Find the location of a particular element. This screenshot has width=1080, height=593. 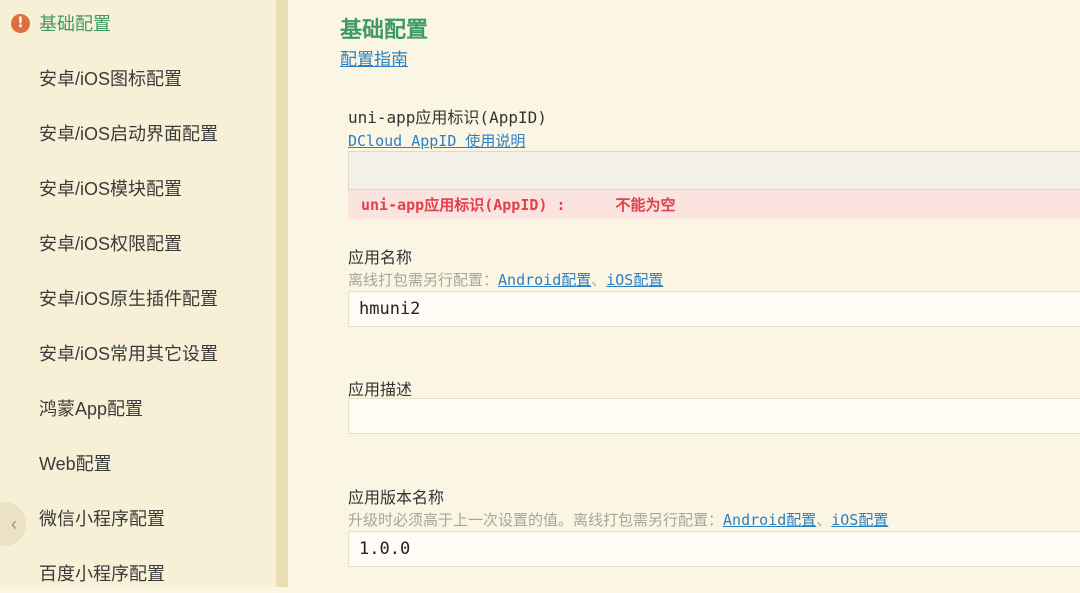

sidebar-item-baidu-config: 百度小程序配置 is located at coordinates (138, 573).